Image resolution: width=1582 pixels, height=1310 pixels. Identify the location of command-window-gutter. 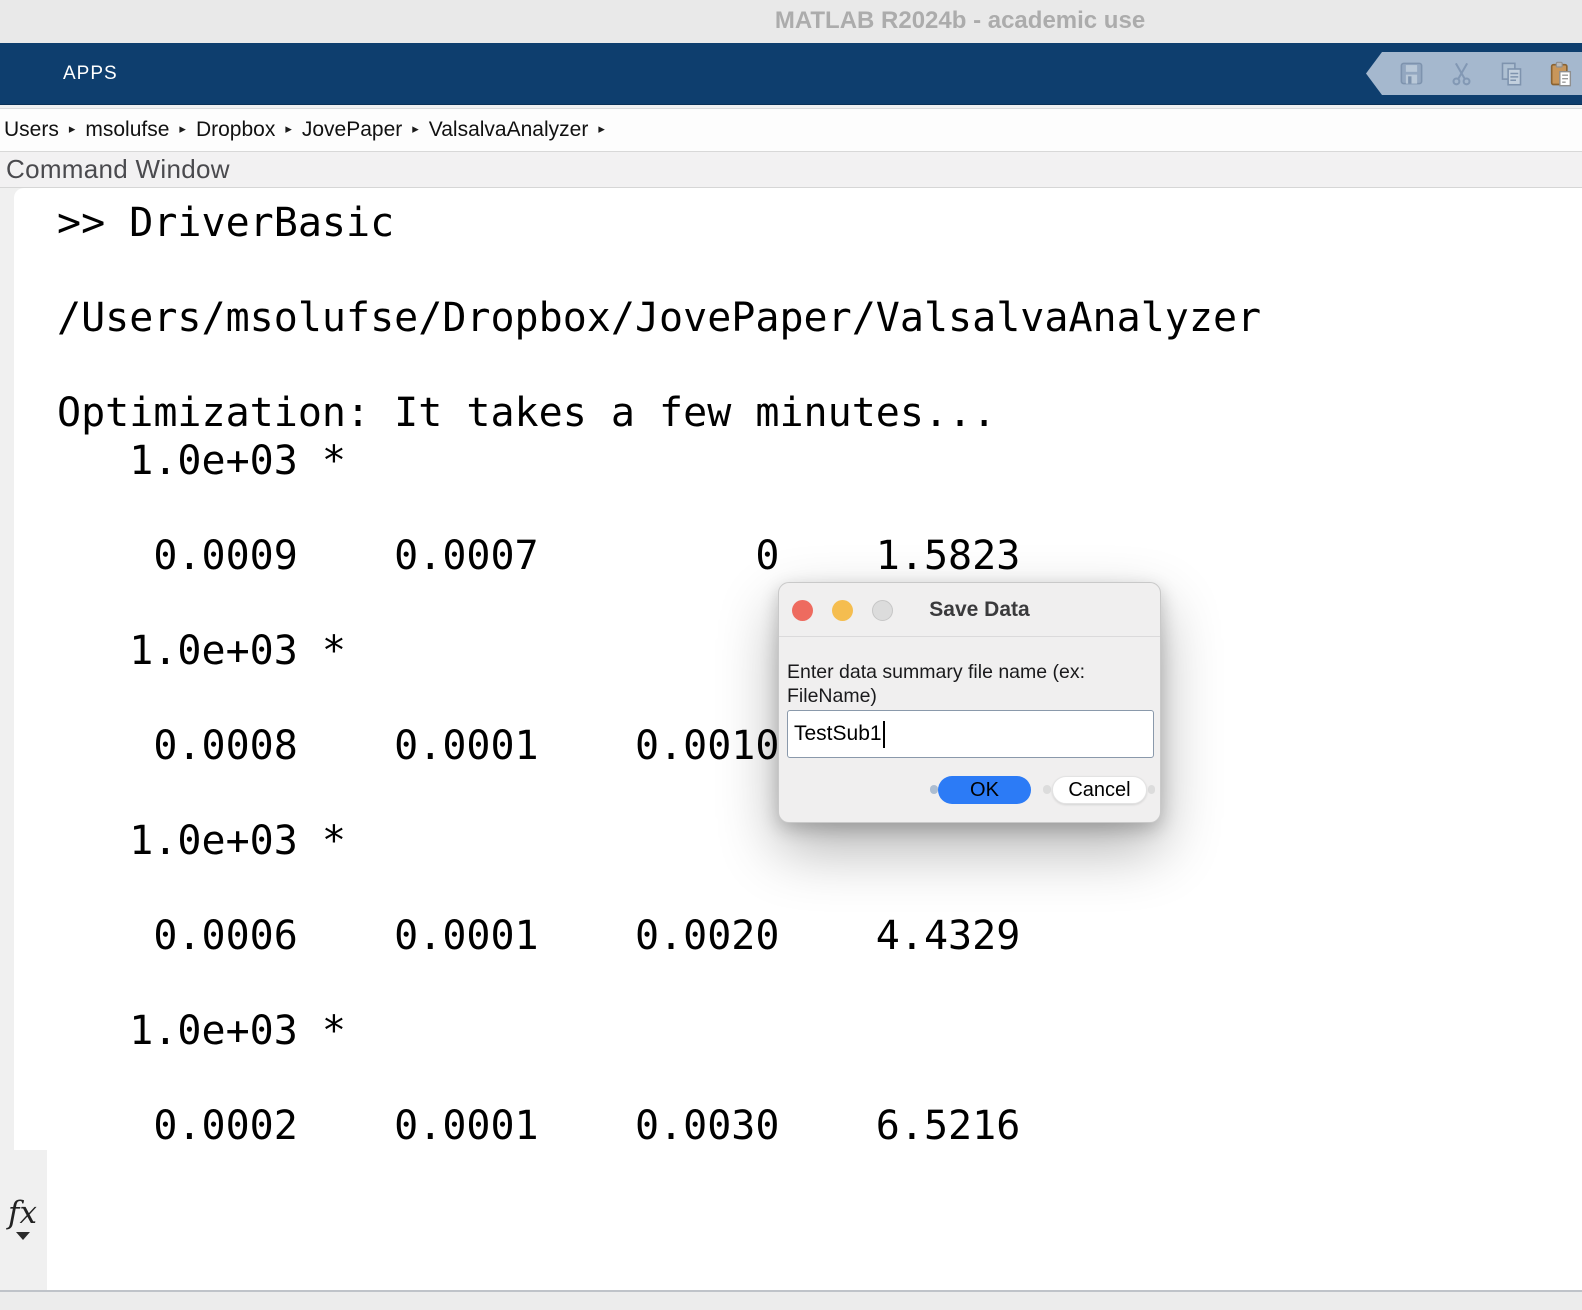
(7, 739).